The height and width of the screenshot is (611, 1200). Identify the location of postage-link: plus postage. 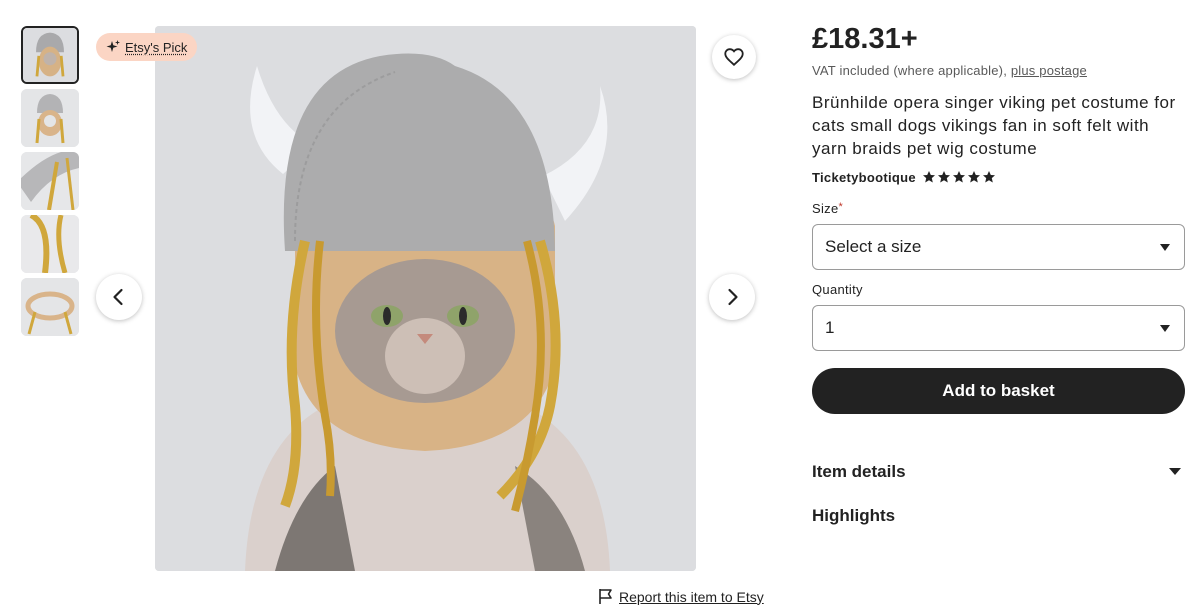
(1049, 70).